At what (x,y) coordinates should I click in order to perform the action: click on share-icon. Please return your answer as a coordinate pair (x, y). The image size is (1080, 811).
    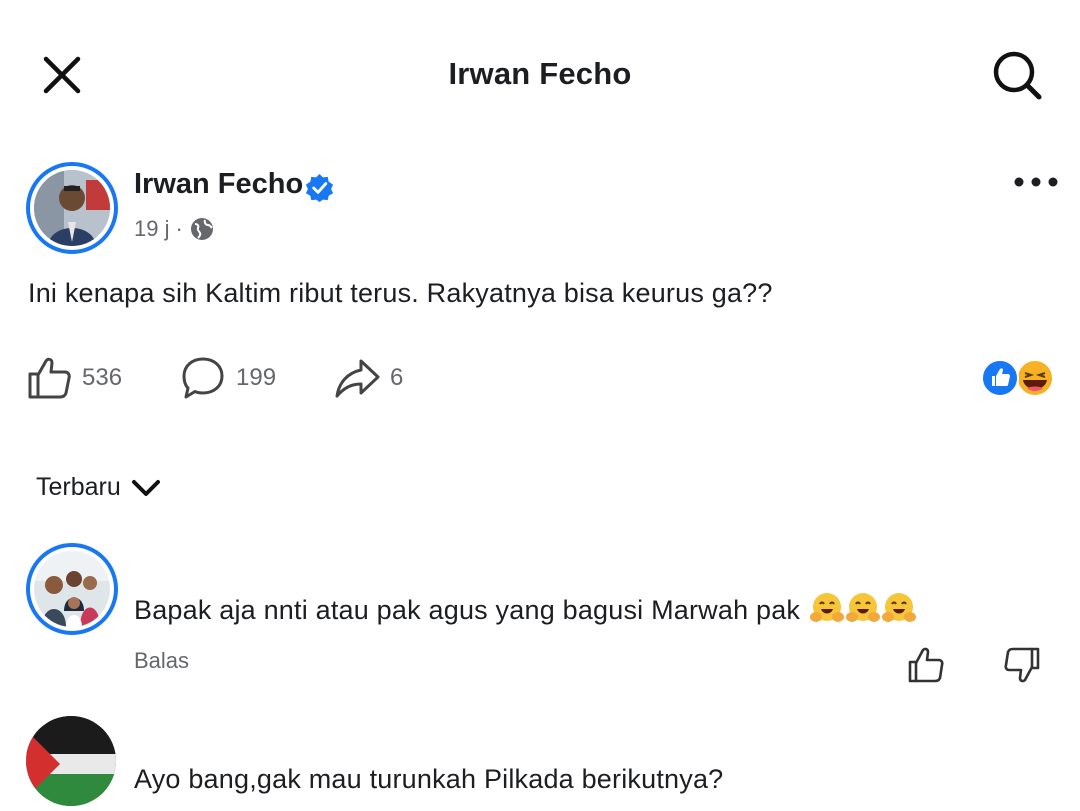
    Looking at the image, I should click on (357, 378).